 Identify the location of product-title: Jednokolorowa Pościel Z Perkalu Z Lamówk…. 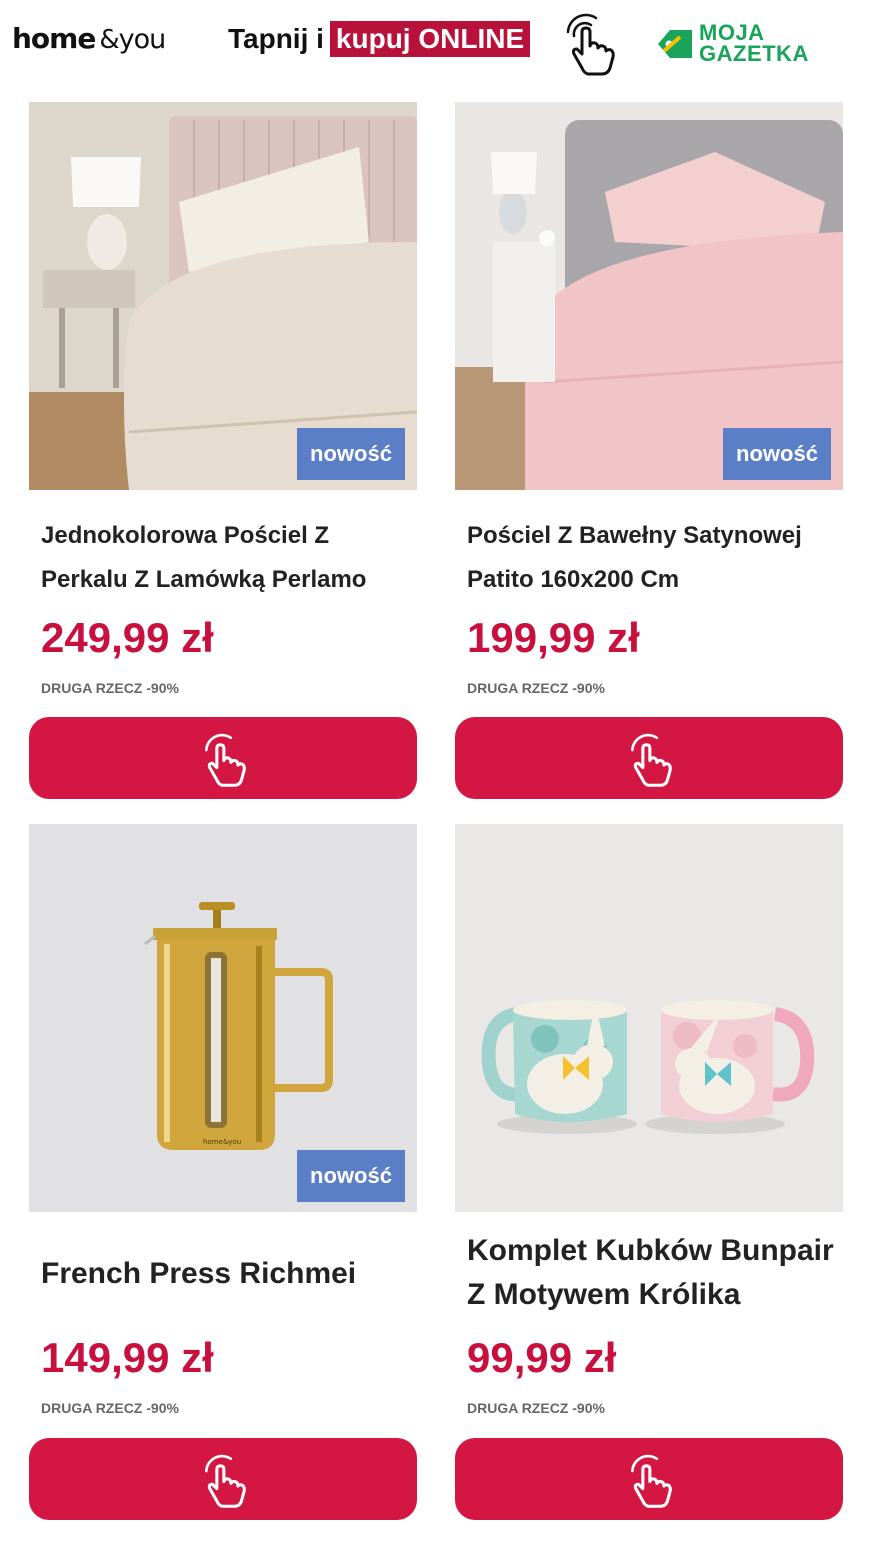
(226, 558).